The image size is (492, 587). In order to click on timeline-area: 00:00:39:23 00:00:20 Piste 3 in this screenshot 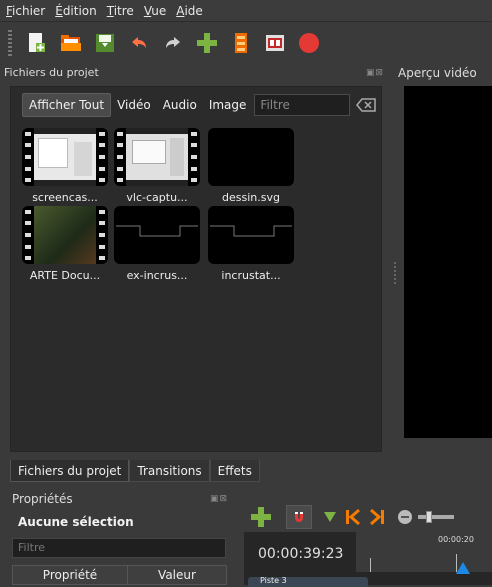, I will do `click(368, 559)`.